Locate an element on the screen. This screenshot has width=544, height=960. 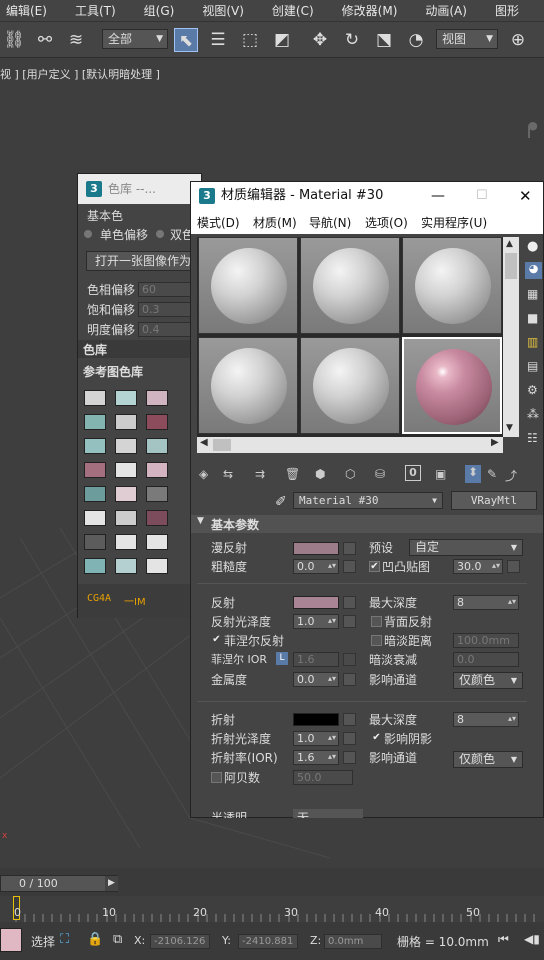
menu-group: 组(G) is located at coordinates (159, 10).